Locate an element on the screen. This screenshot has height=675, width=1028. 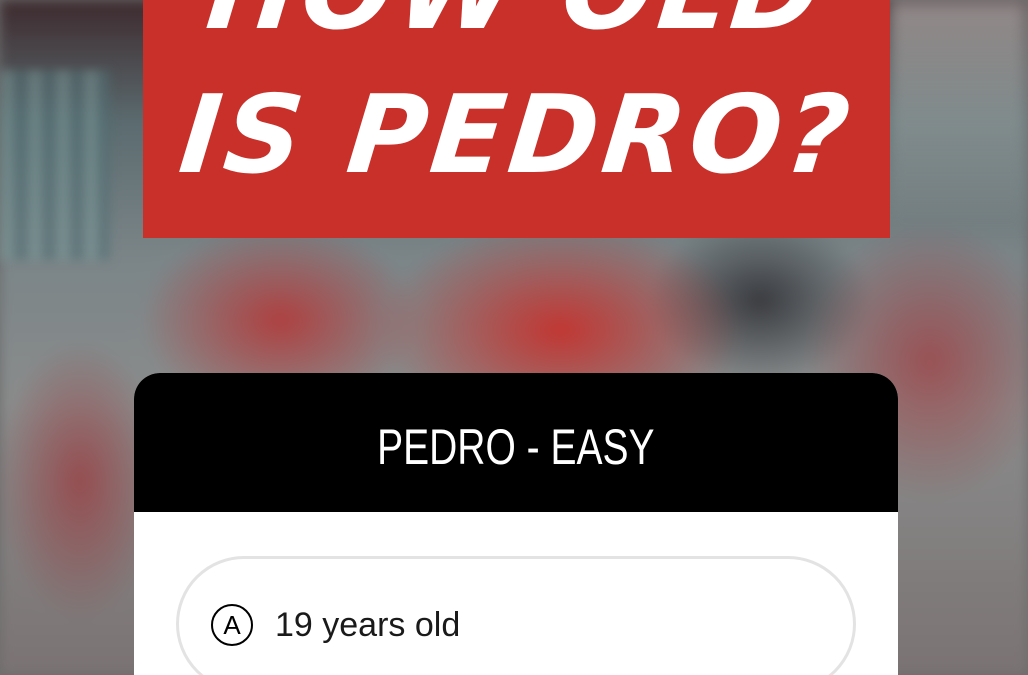
headline-line-2: IS PEDRO? is located at coordinates (516, 135).